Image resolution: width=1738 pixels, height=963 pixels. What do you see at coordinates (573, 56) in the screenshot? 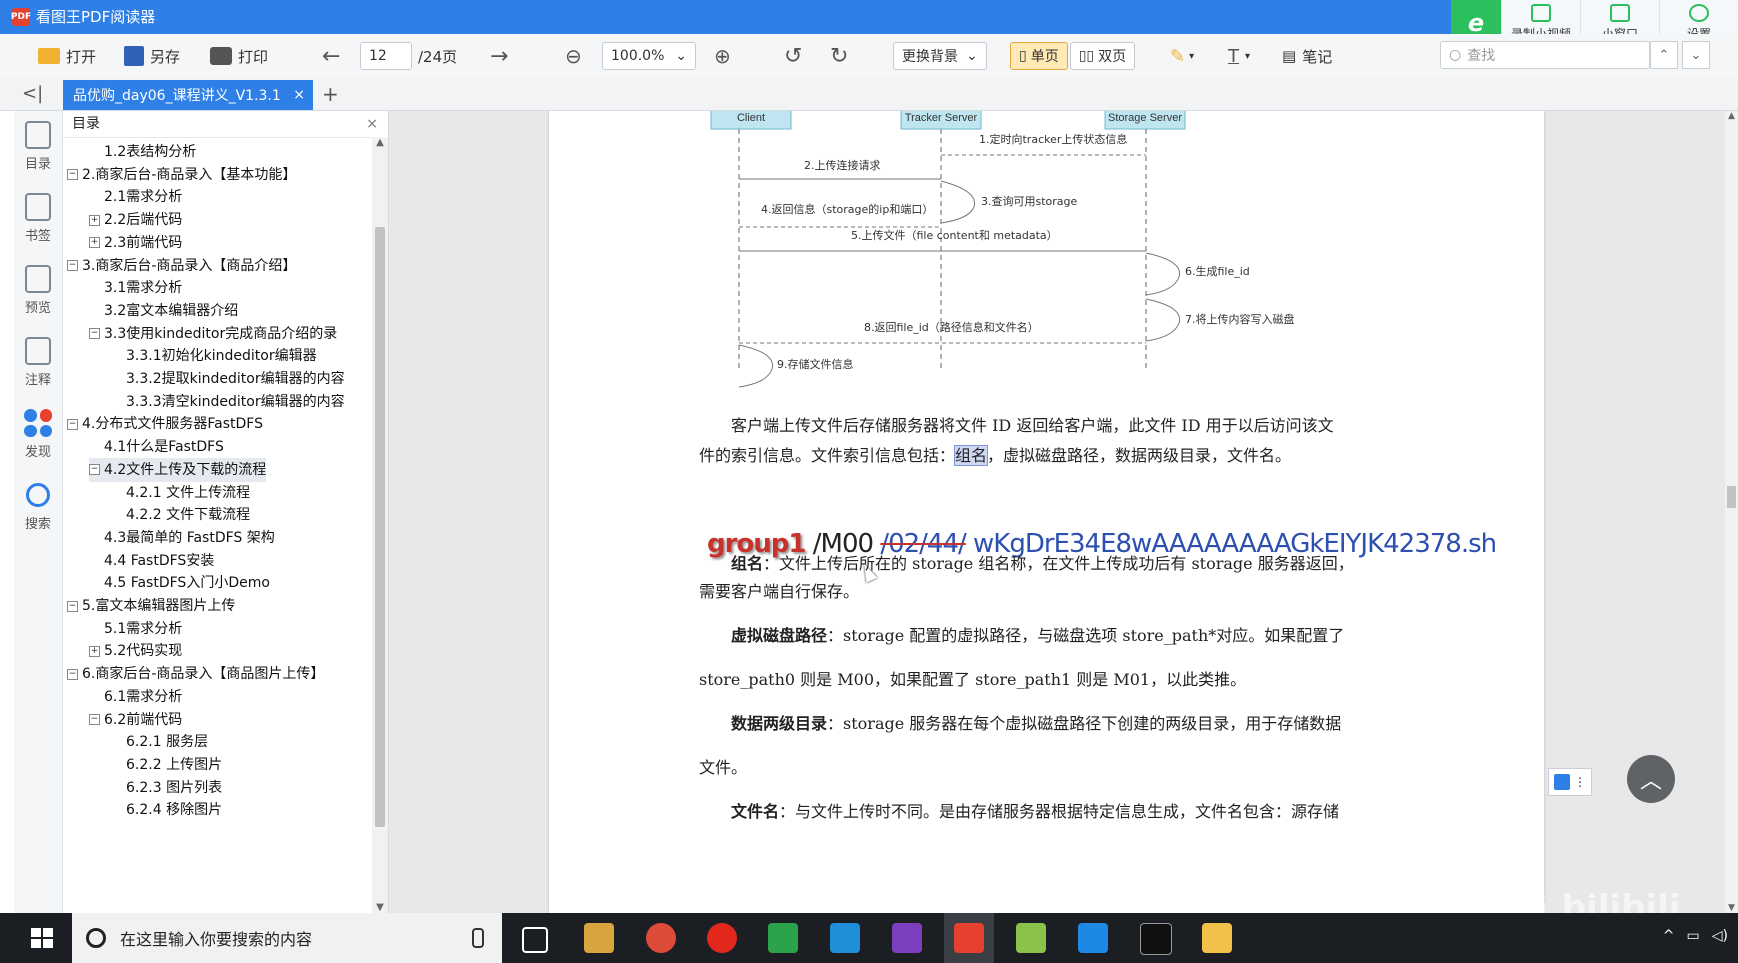
I see `zoom-out-button: ⊖` at bounding box center [573, 56].